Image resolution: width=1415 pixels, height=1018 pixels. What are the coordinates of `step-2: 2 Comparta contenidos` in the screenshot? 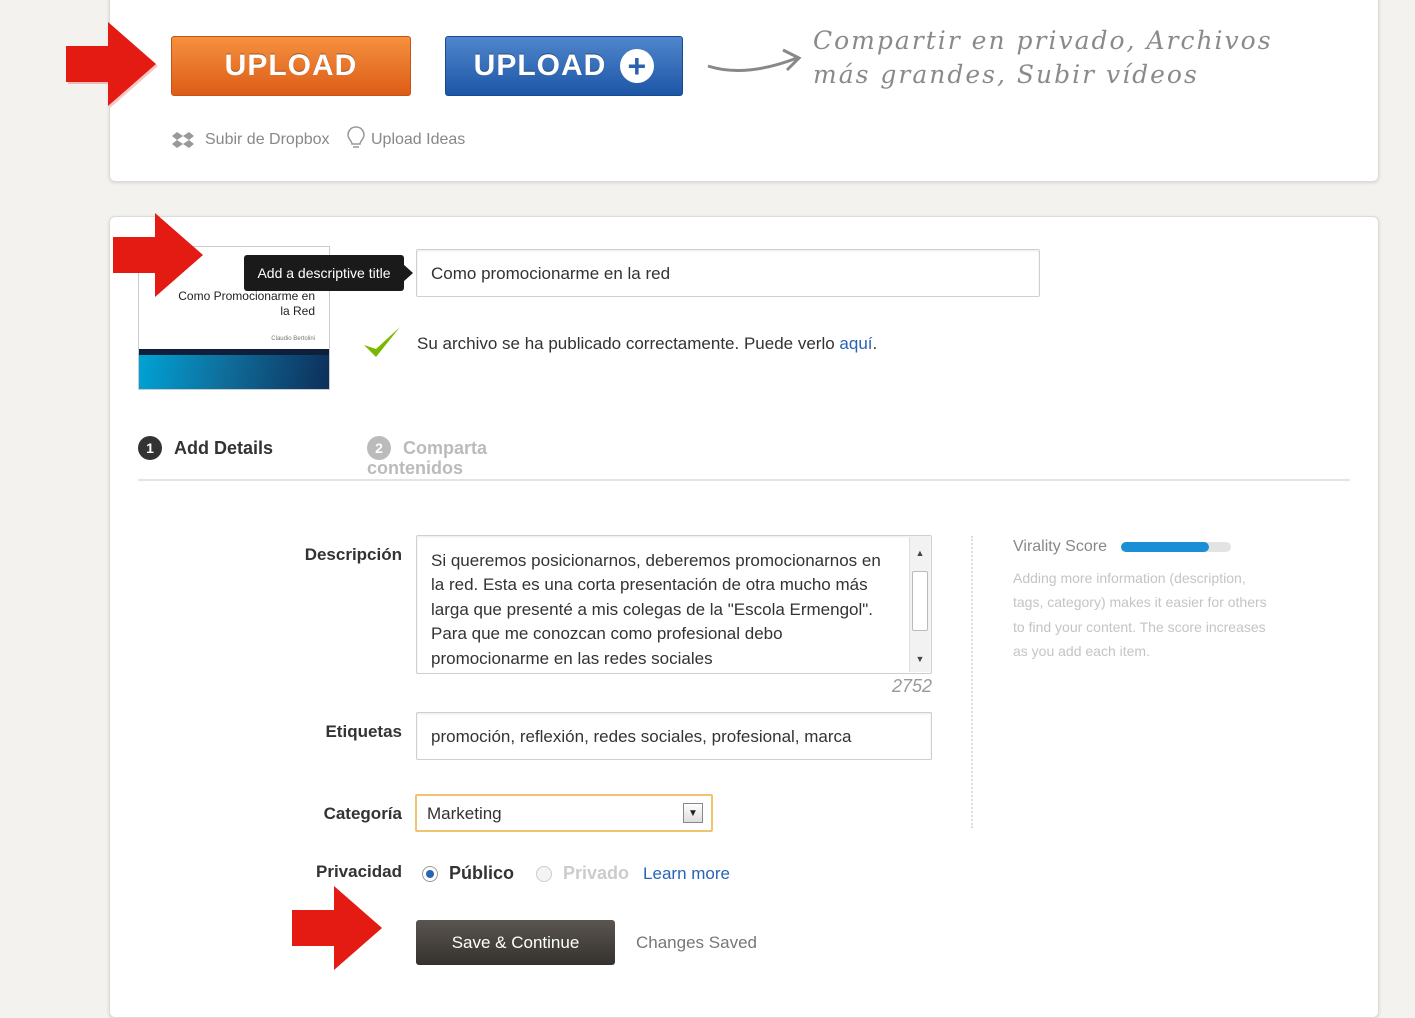 It's located at (427, 457).